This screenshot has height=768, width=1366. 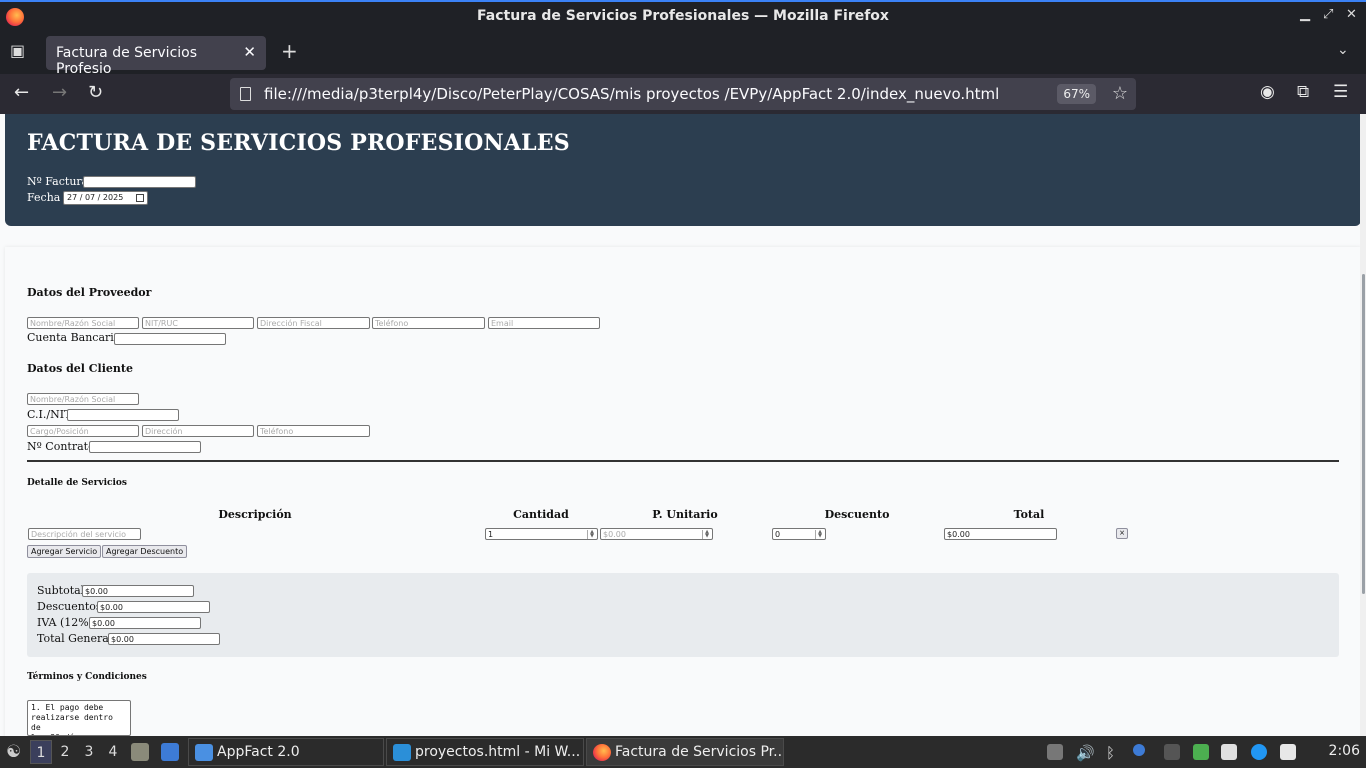 What do you see at coordinates (602, 752) in the screenshot?
I see `firefox-icon` at bounding box center [602, 752].